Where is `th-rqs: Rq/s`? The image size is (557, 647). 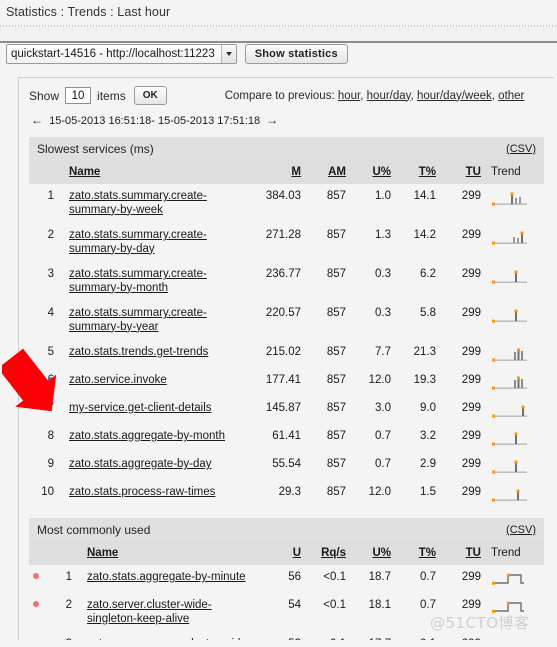 th-rqs: Rq/s is located at coordinates (327, 553).